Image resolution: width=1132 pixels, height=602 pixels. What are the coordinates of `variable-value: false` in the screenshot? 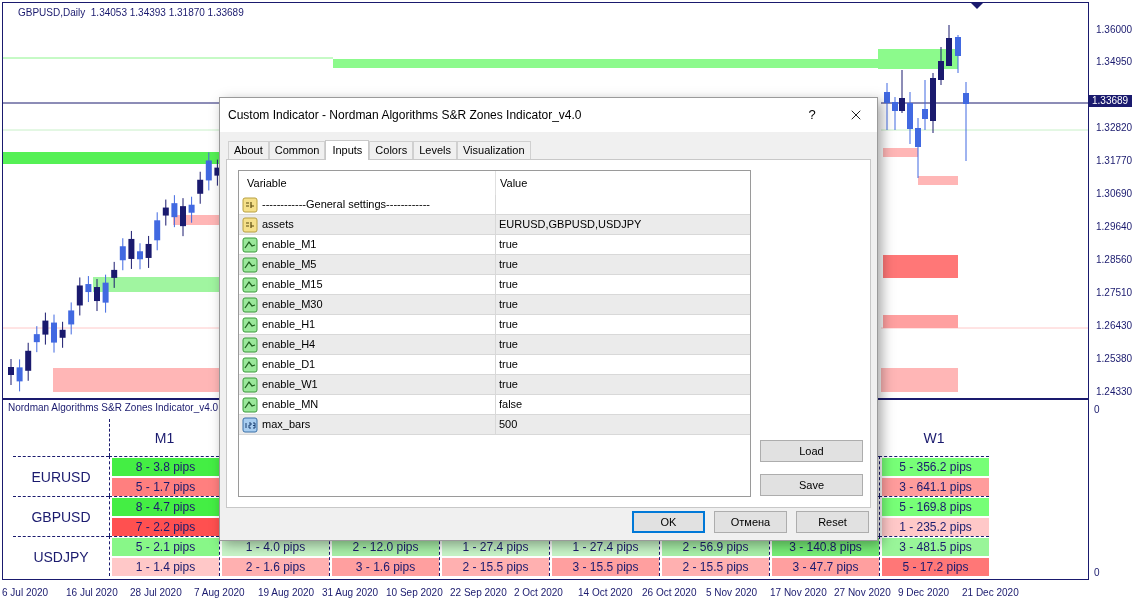 It's located at (511, 404).